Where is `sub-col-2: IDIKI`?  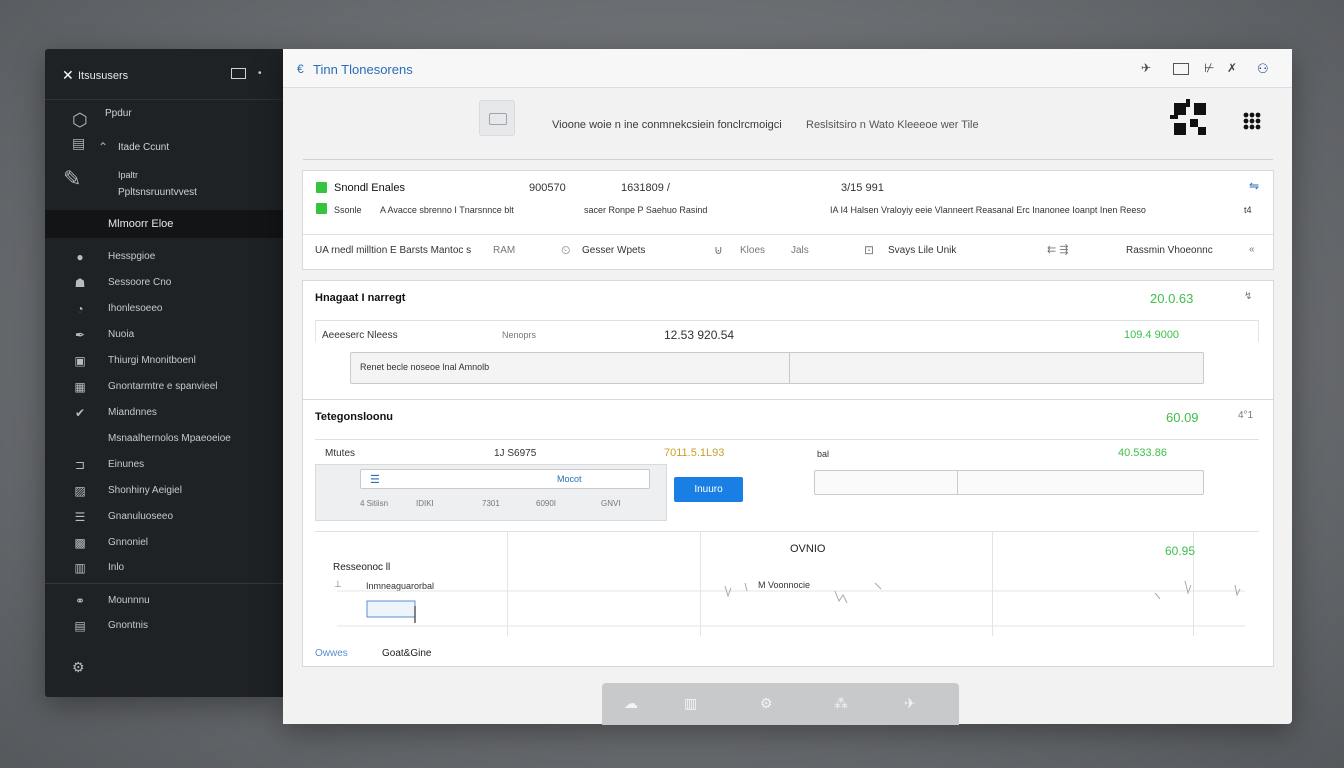
sub-col-2: IDIKI is located at coordinates (425, 503).